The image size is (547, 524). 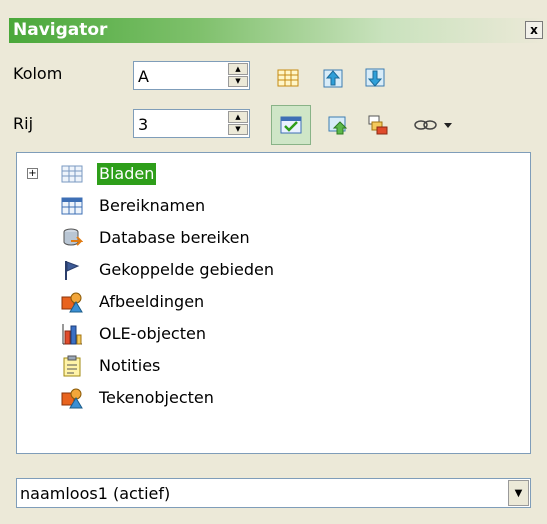 I want to click on database-icon, so click(x=73, y=237).